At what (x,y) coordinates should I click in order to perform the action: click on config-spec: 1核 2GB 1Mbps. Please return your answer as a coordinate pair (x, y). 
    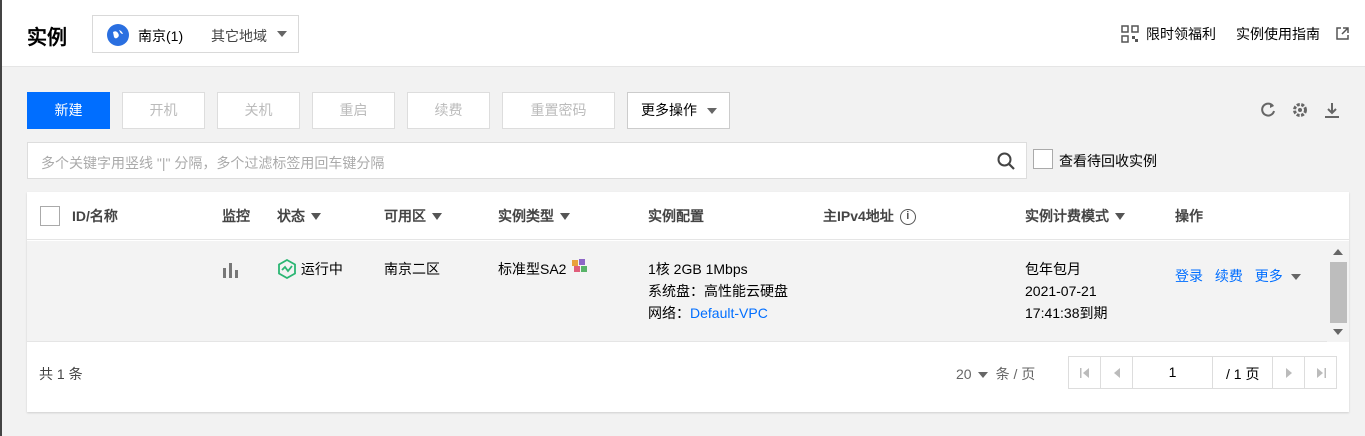
    Looking at the image, I should click on (698, 269).